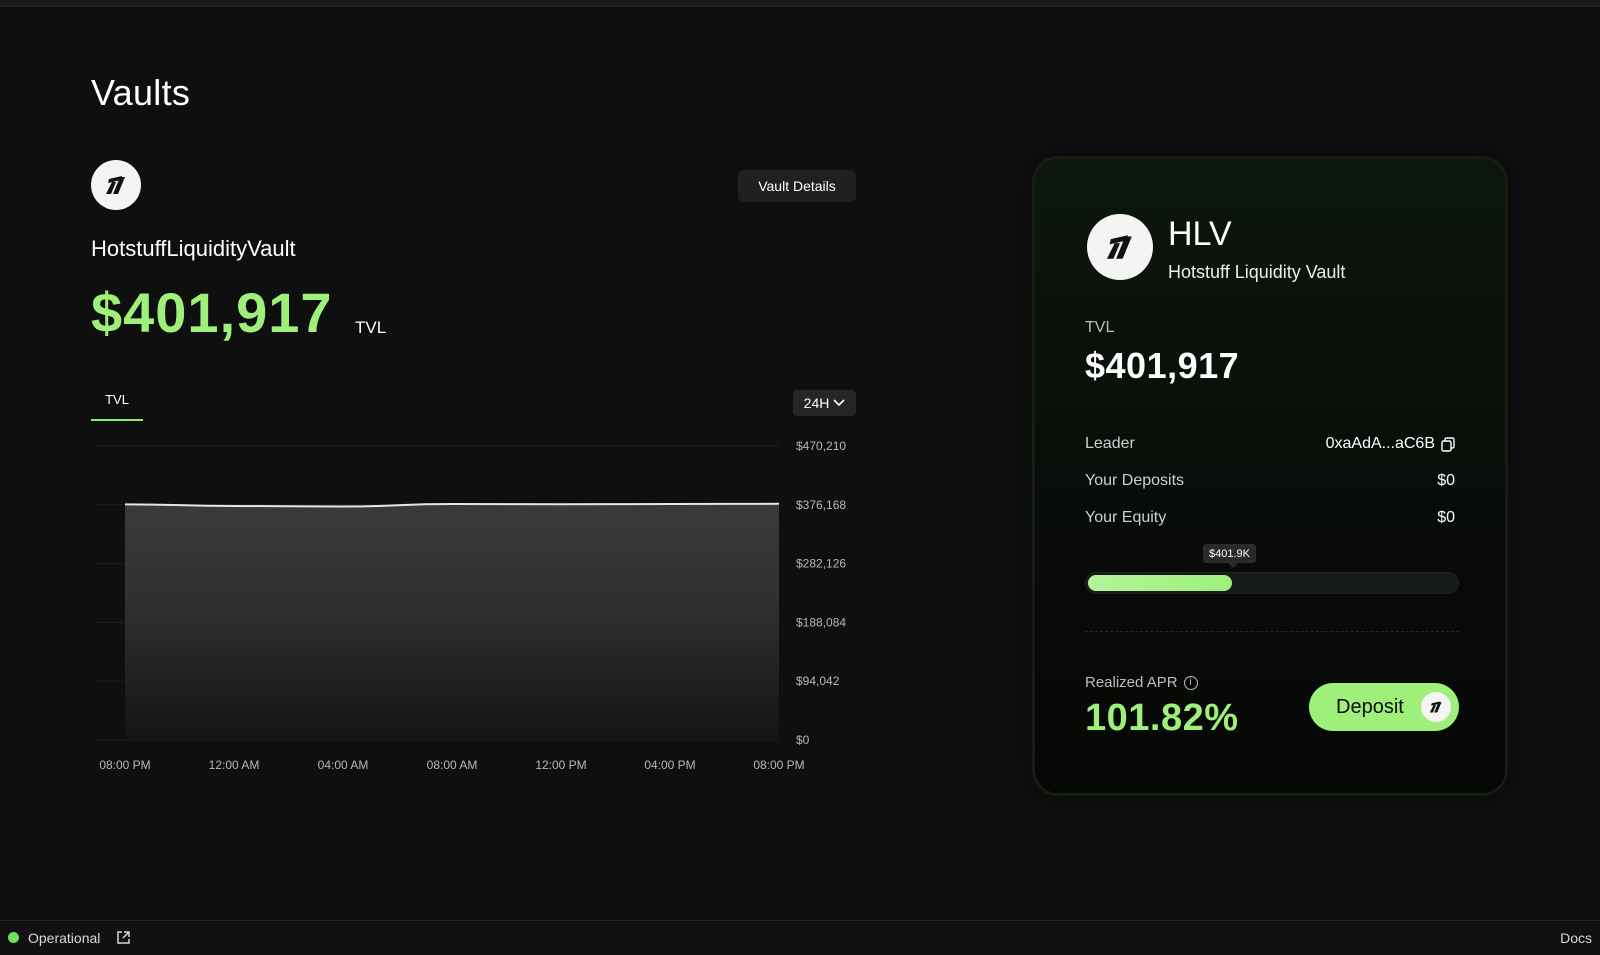 This screenshot has height=955, width=1600. What do you see at coordinates (1131, 682) in the screenshot?
I see `apr-label: Realized APR` at bounding box center [1131, 682].